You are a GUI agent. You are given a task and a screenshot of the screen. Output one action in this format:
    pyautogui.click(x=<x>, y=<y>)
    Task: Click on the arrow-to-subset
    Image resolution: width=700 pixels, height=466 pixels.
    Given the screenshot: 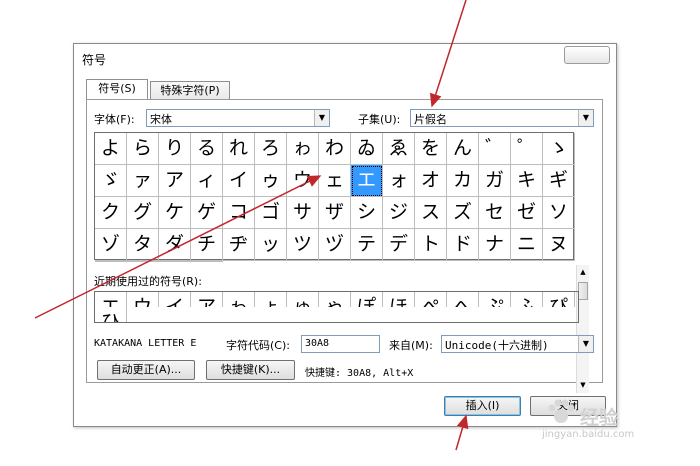 What is the action you would take?
    pyautogui.click(x=448, y=54)
    